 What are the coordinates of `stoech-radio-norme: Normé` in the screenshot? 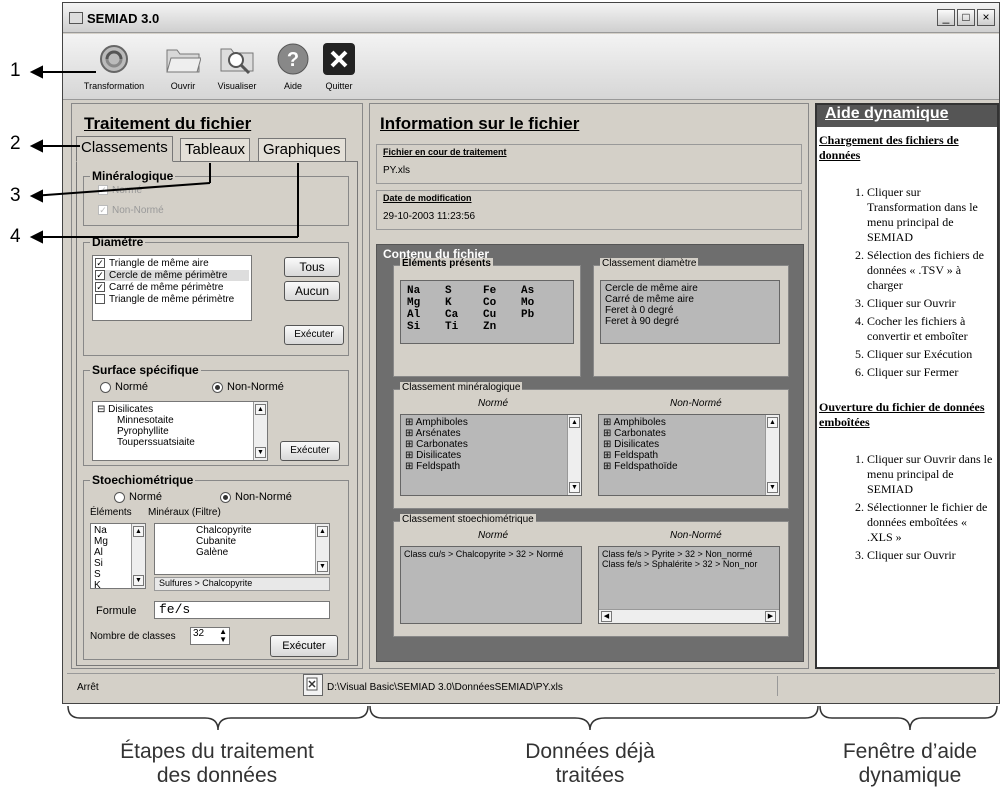 It's located at (138, 497).